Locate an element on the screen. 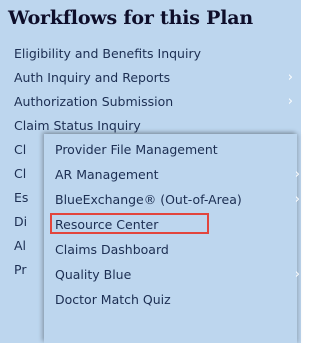  submenu-item-label: Resource Center is located at coordinates (107, 224).